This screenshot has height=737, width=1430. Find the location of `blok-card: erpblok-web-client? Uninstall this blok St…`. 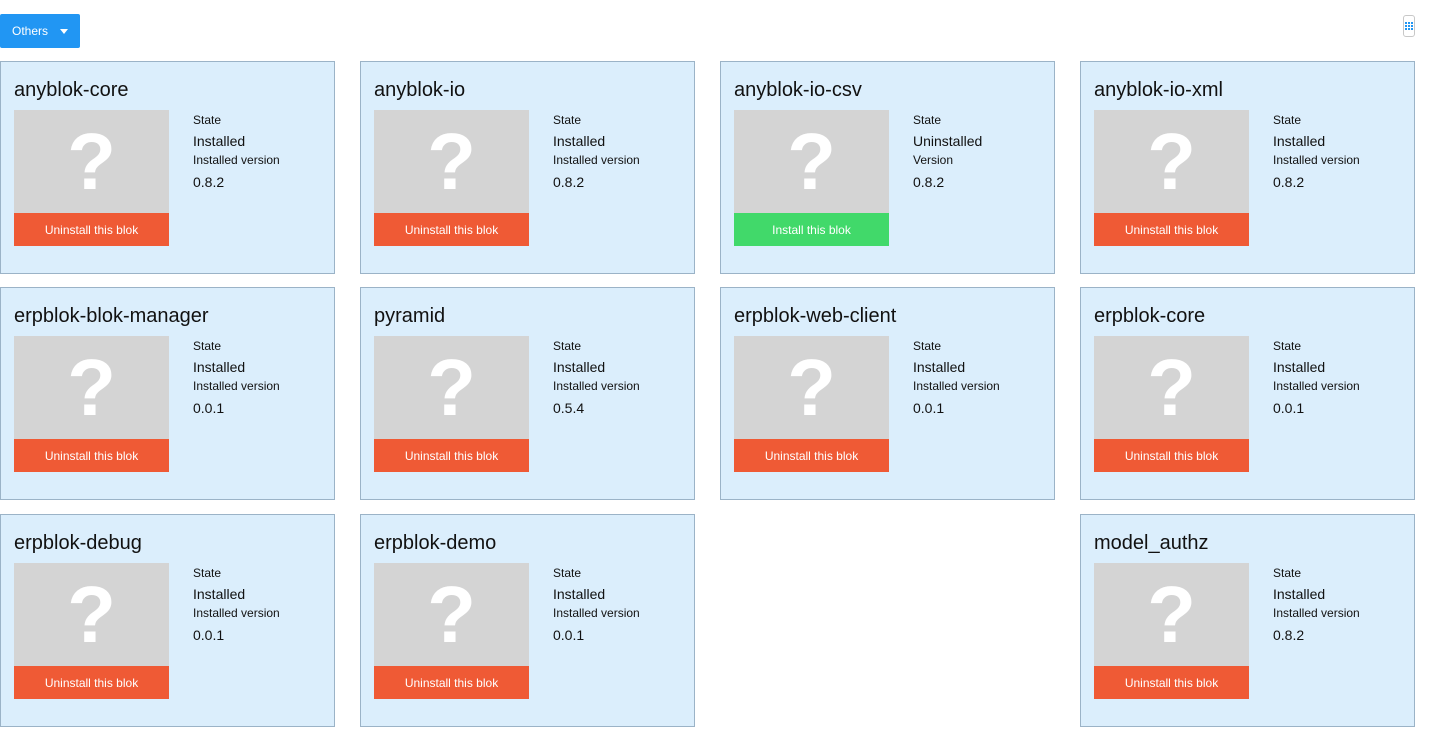

blok-card: erpblok-web-client? Uninstall this blok St… is located at coordinates (887, 393).